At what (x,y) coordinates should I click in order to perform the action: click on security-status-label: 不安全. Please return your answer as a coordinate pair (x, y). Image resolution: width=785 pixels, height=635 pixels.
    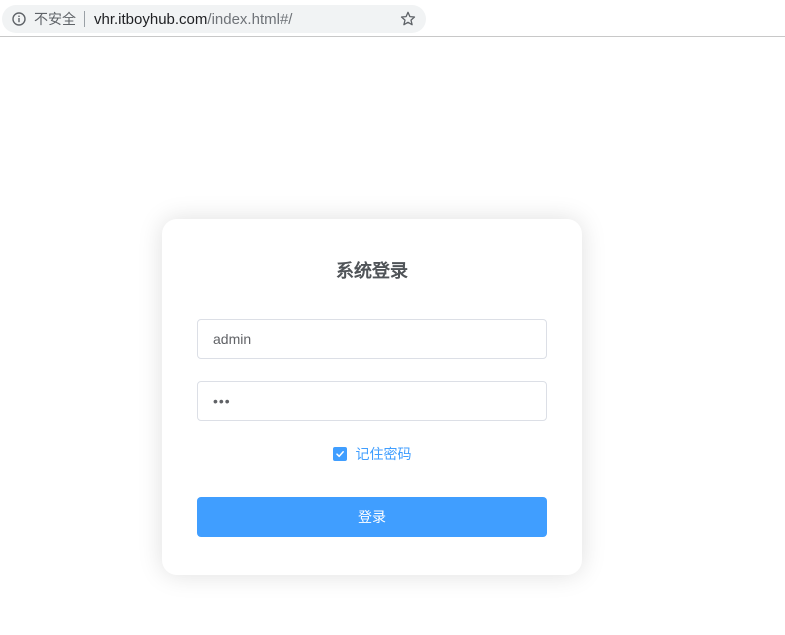
    Looking at the image, I should click on (55, 19).